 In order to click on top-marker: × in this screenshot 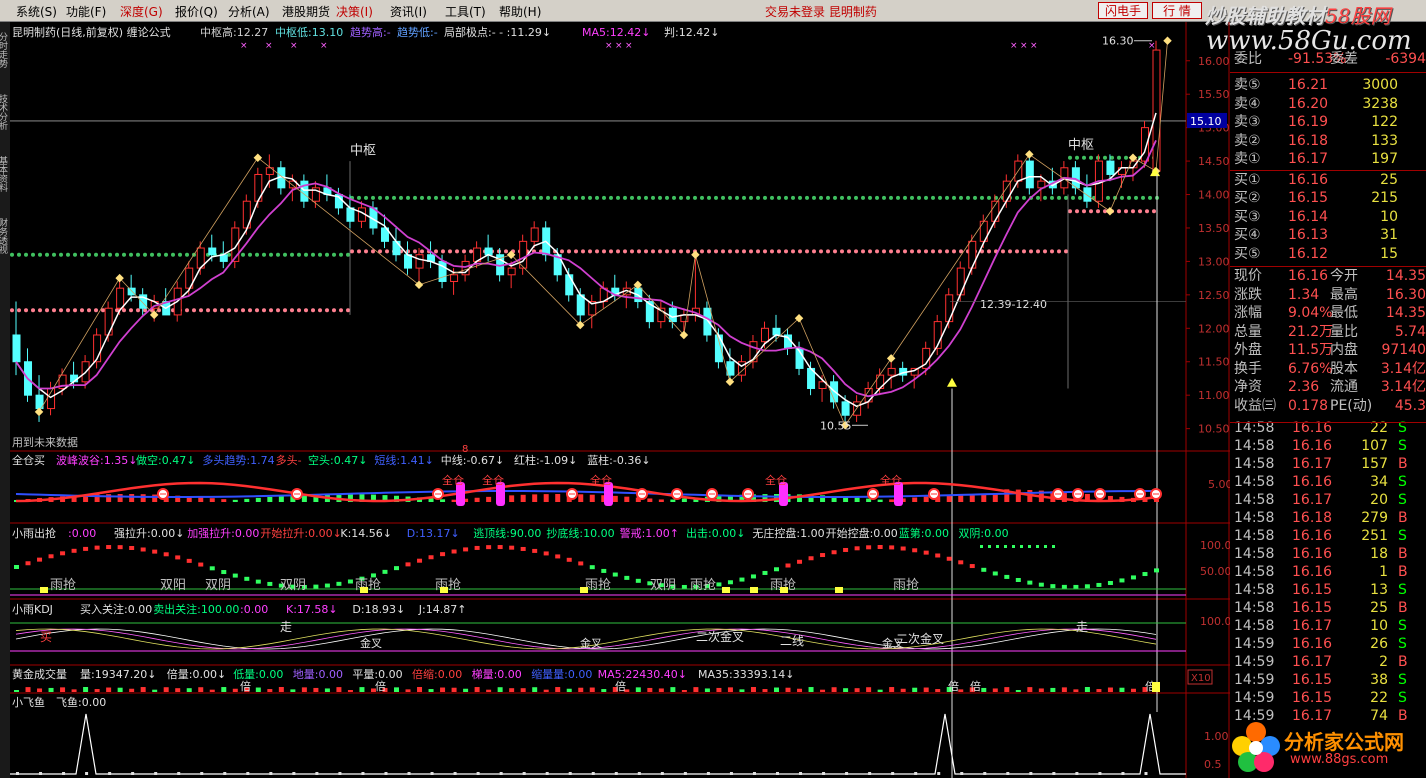, I will do `click(1152, 46)`.